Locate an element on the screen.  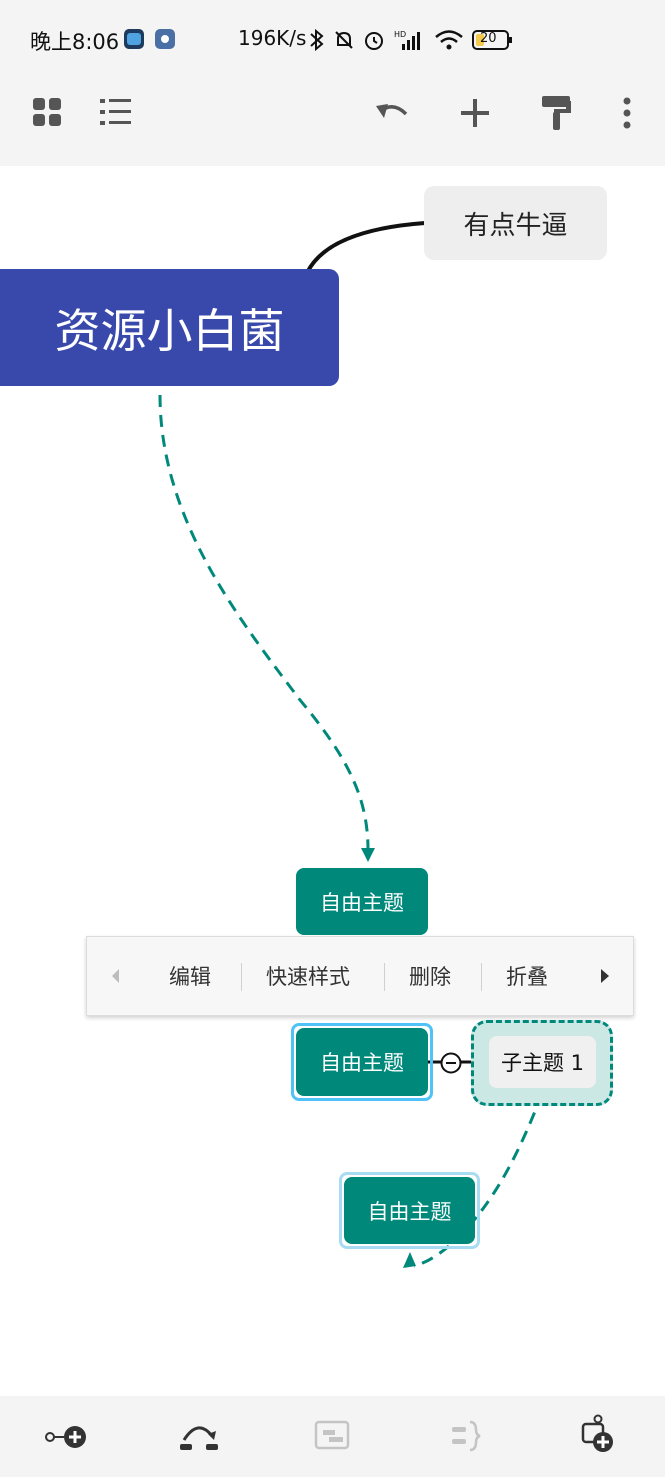
connector-central-to-subtopic is located at coordinates (366, 246).